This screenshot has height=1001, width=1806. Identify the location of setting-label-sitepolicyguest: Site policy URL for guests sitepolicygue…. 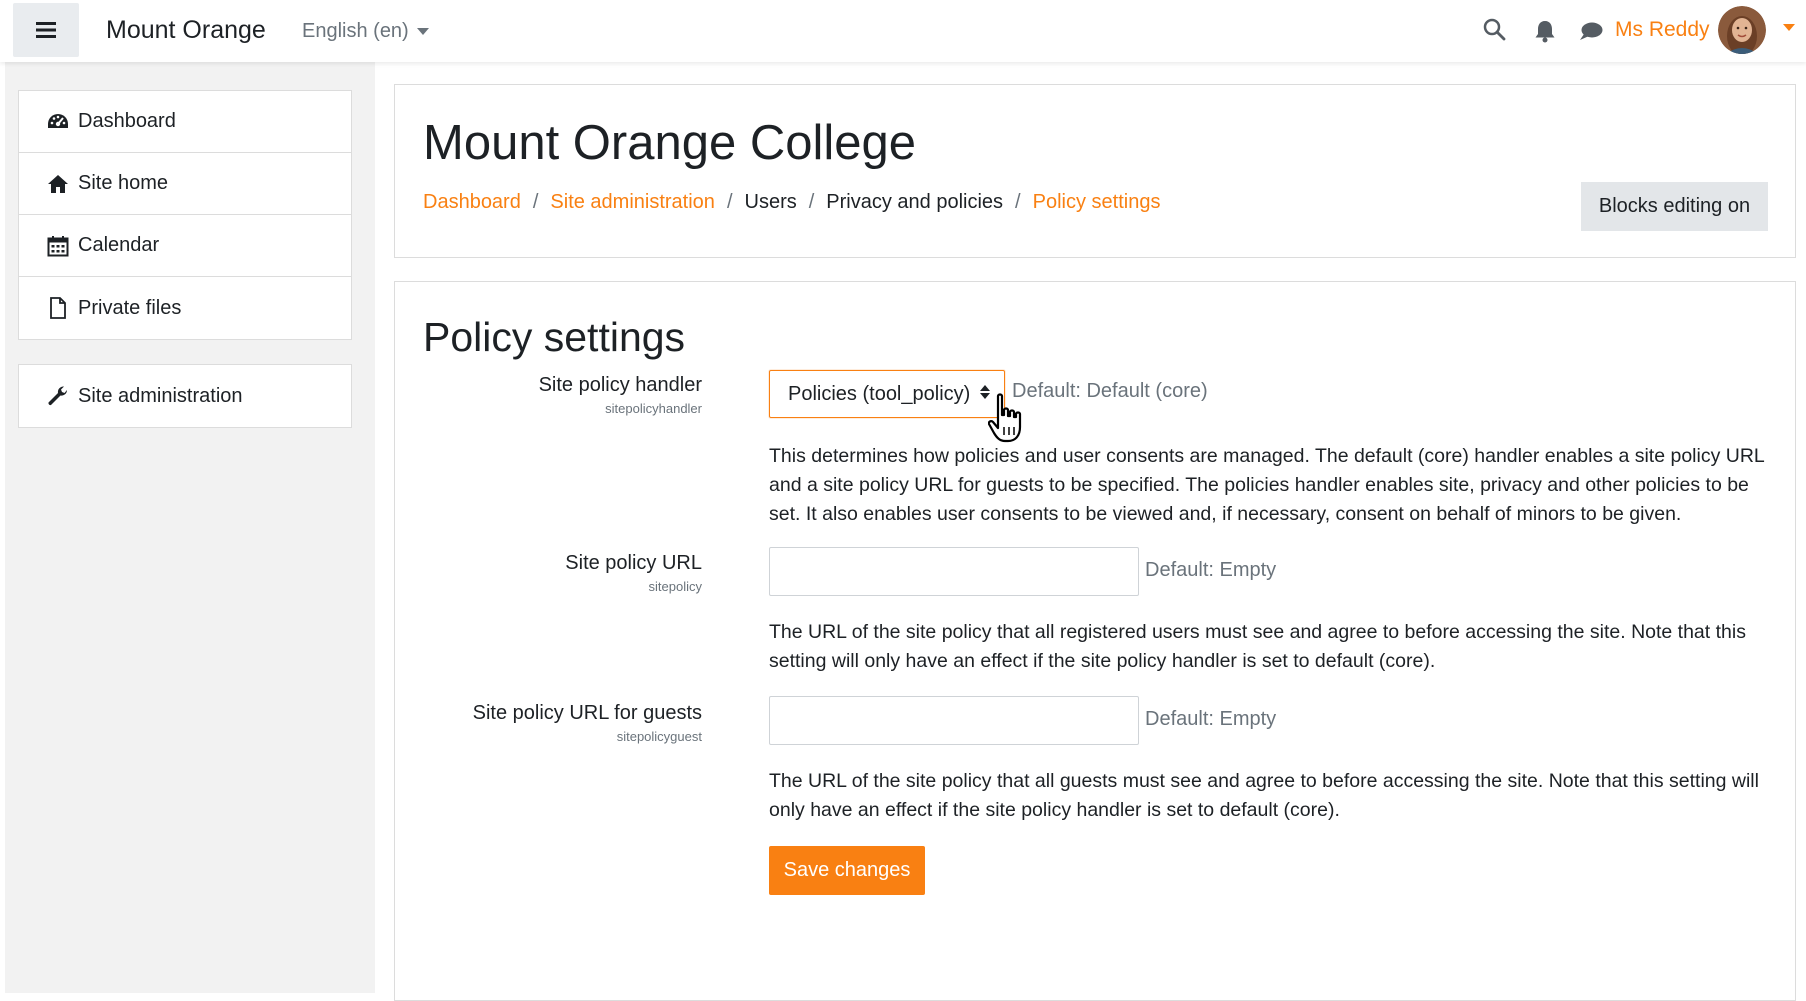
(587, 723).